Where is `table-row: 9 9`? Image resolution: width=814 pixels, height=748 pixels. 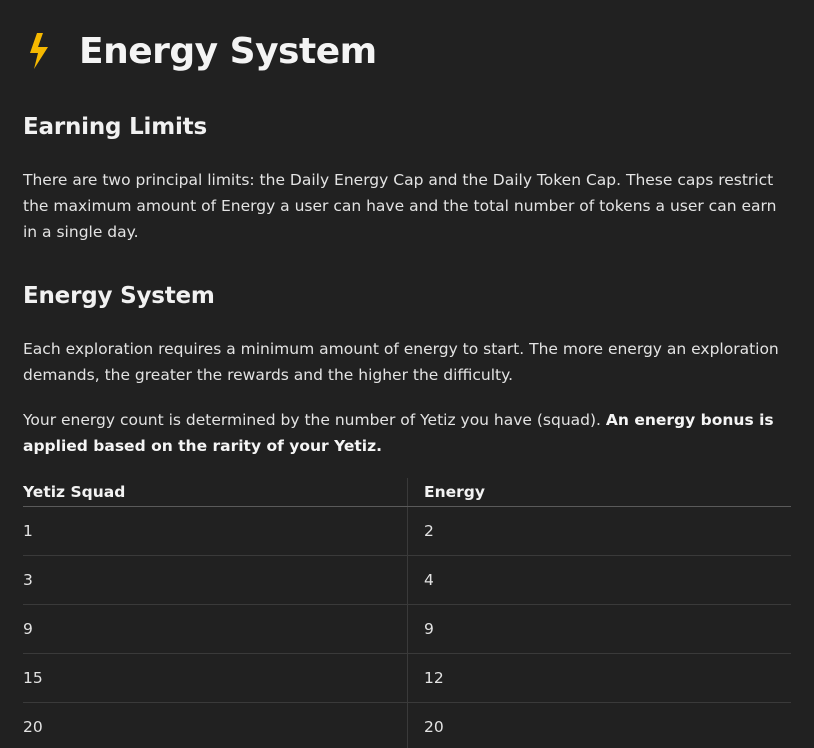 table-row: 9 9 is located at coordinates (407, 629).